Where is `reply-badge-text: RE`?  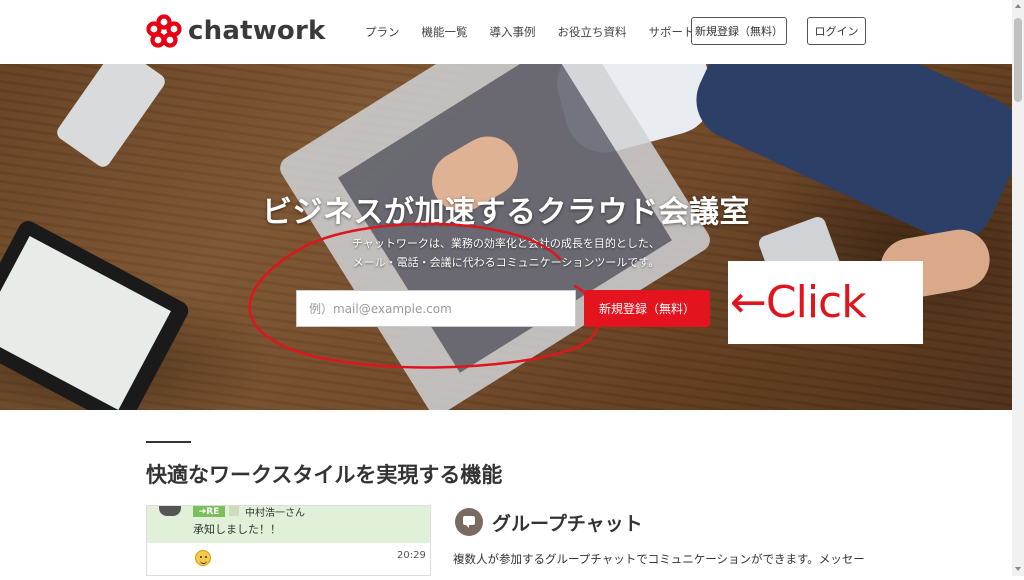
reply-badge-text: RE is located at coordinates (213, 511).